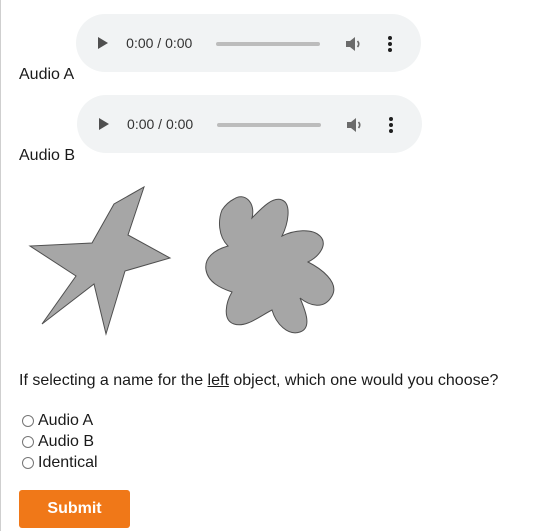 This screenshot has height=531, width=539. I want to click on option-audio-a-label: Audio A, so click(66, 420).